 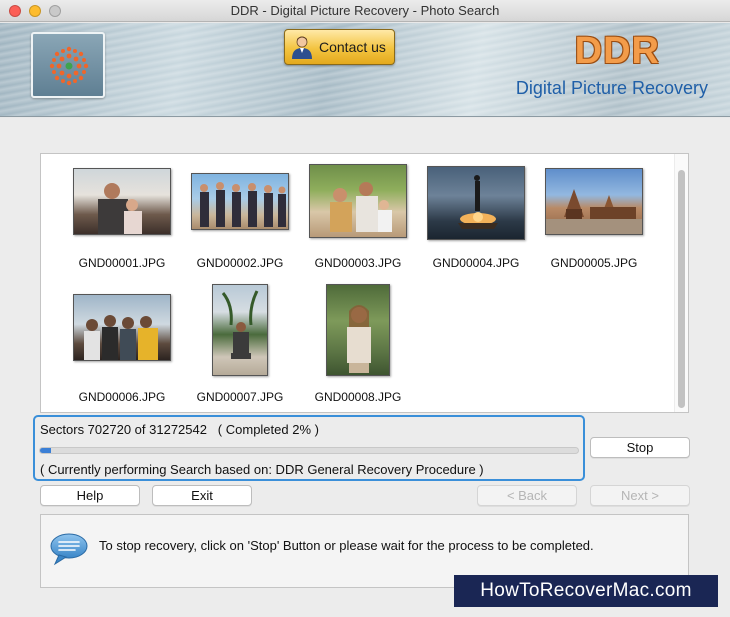 I want to click on gallery-scrollbar, so click(x=681, y=283).